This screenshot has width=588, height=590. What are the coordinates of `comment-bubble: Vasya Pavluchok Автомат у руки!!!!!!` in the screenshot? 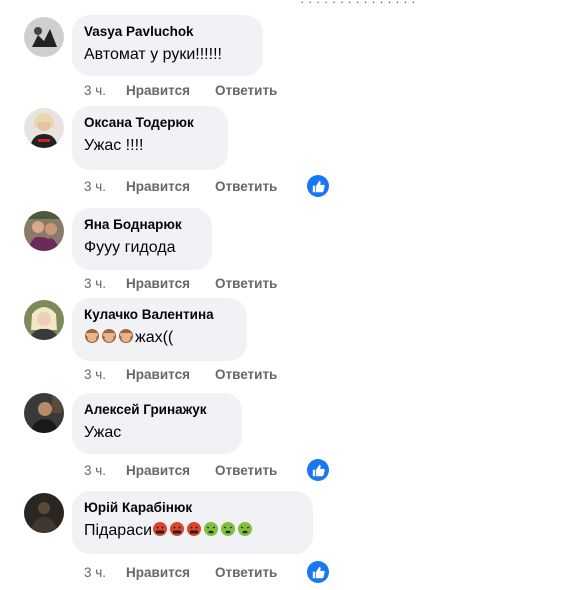 It's located at (167, 45).